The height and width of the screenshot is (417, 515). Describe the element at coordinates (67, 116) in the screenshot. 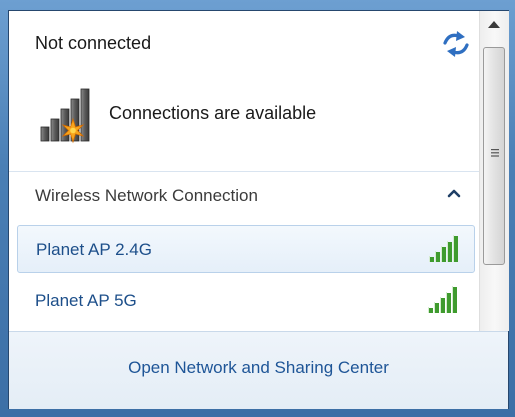

I see `network-signal-with-star-icon` at that location.